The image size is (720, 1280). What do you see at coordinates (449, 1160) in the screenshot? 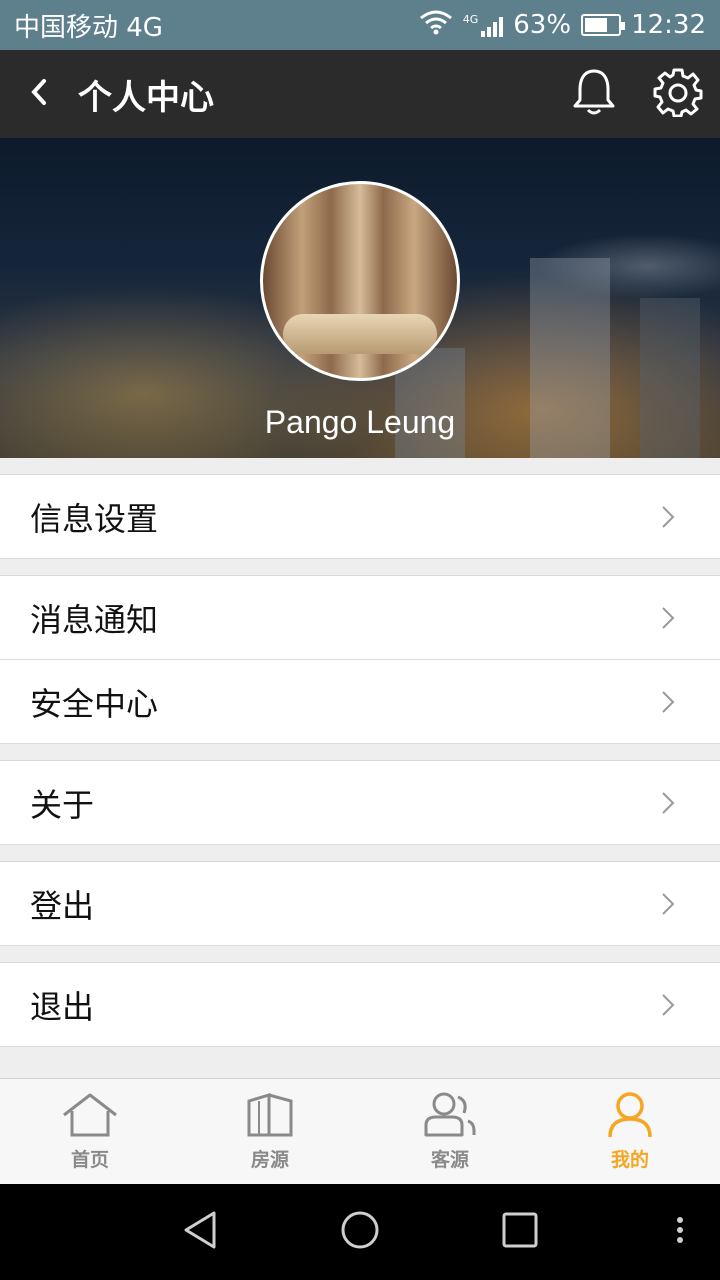
I see `tab-label: 客源` at bounding box center [449, 1160].